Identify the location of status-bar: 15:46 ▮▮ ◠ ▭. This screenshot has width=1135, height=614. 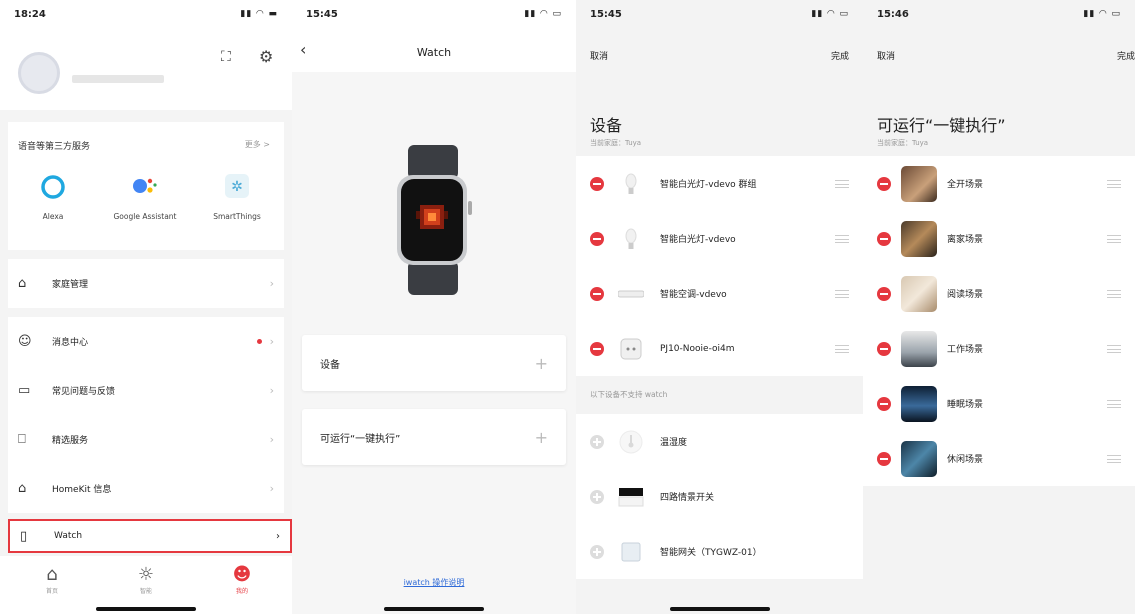
(999, 14).